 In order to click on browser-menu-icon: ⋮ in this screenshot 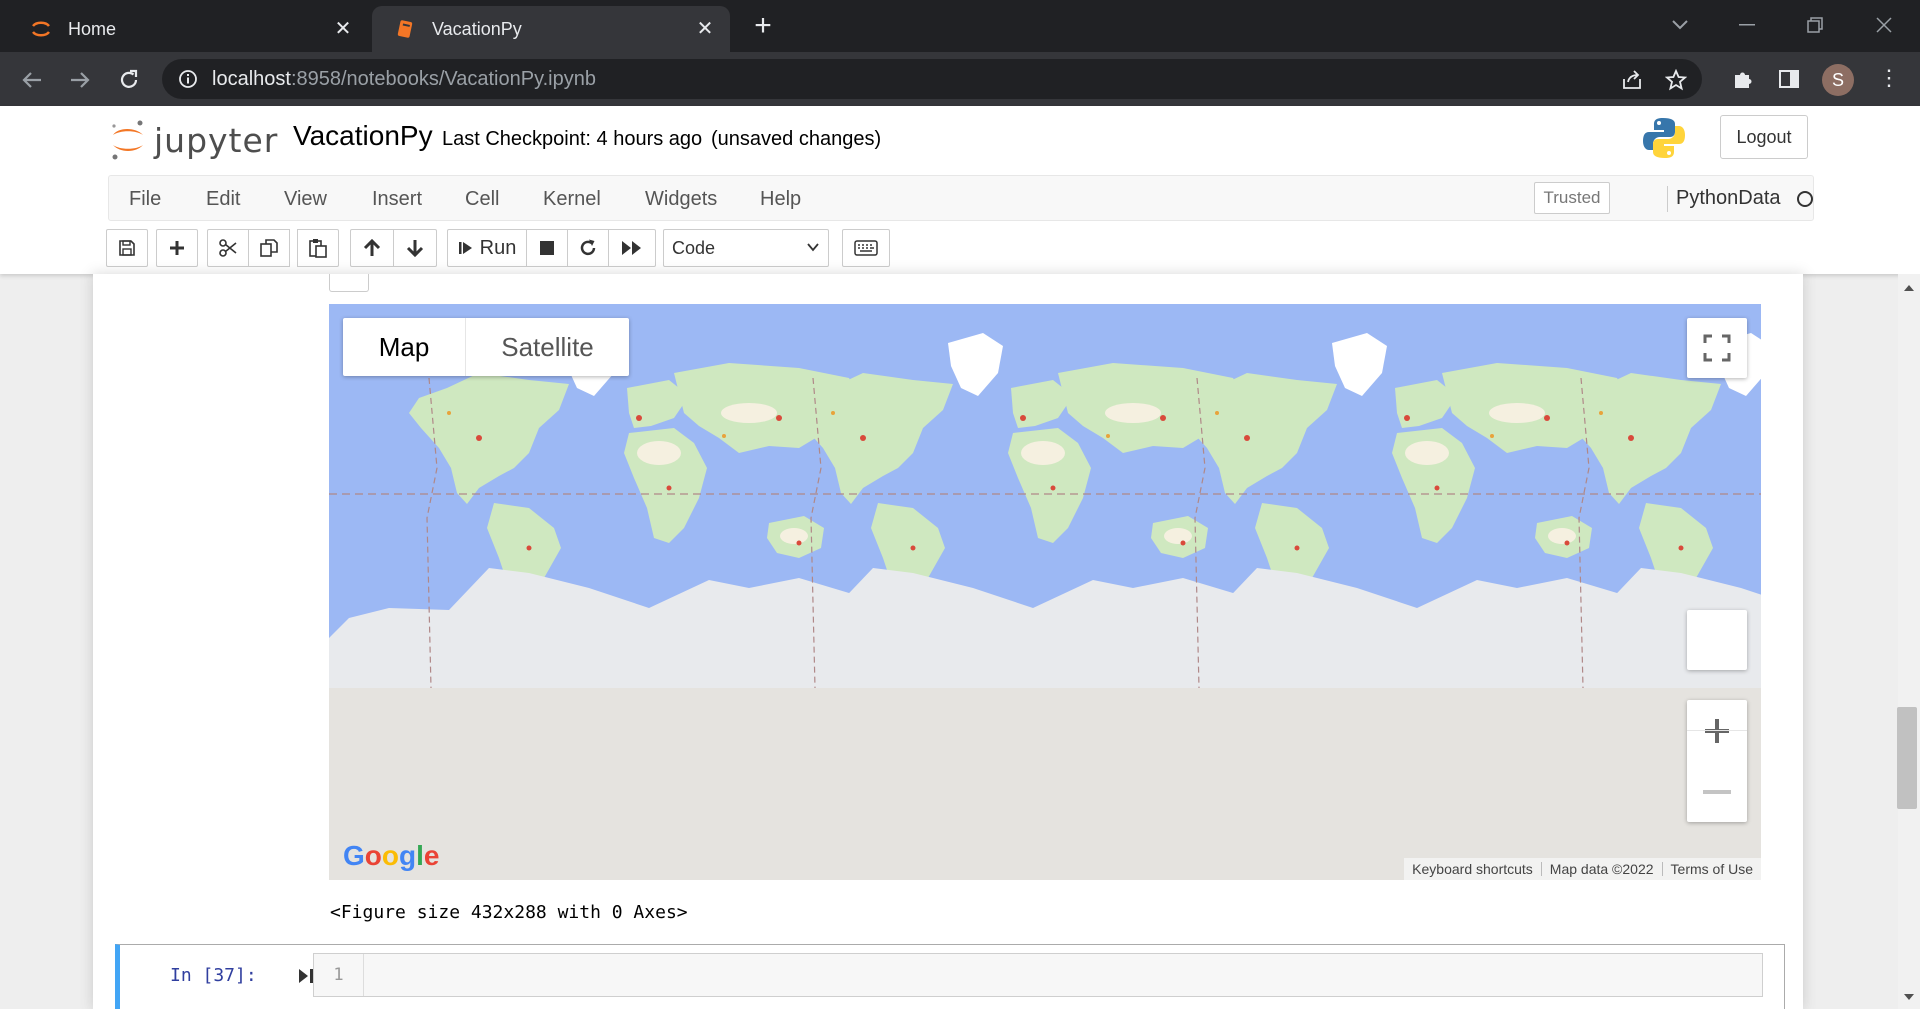, I will do `click(1889, 79)`.